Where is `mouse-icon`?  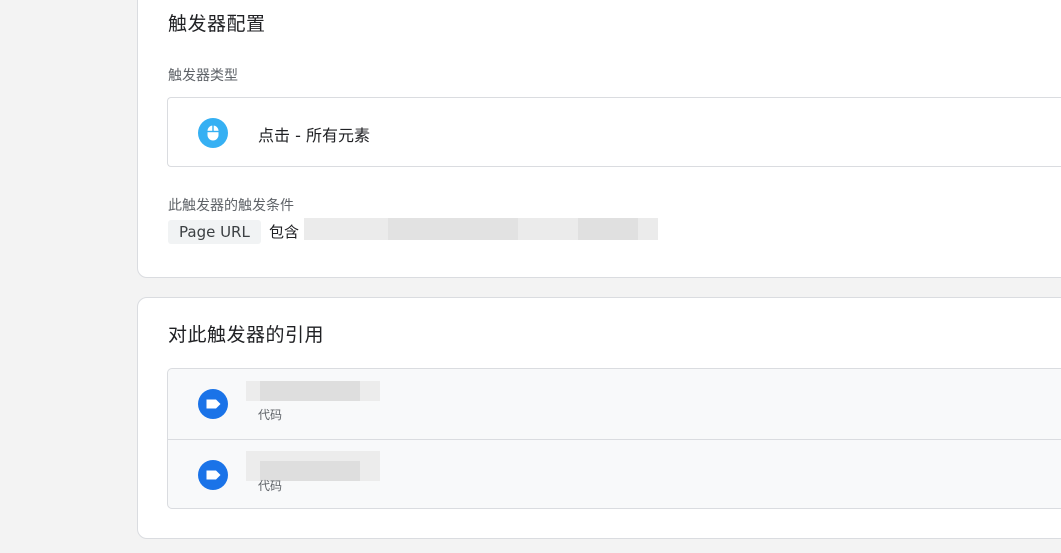
mouse-icon is located at coordinates (213, 133).